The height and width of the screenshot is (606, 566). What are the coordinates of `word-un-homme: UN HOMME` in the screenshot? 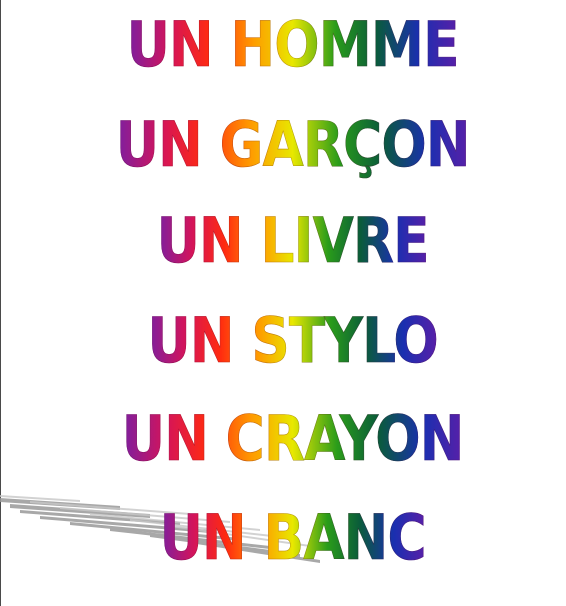 It's located at (292, 44).